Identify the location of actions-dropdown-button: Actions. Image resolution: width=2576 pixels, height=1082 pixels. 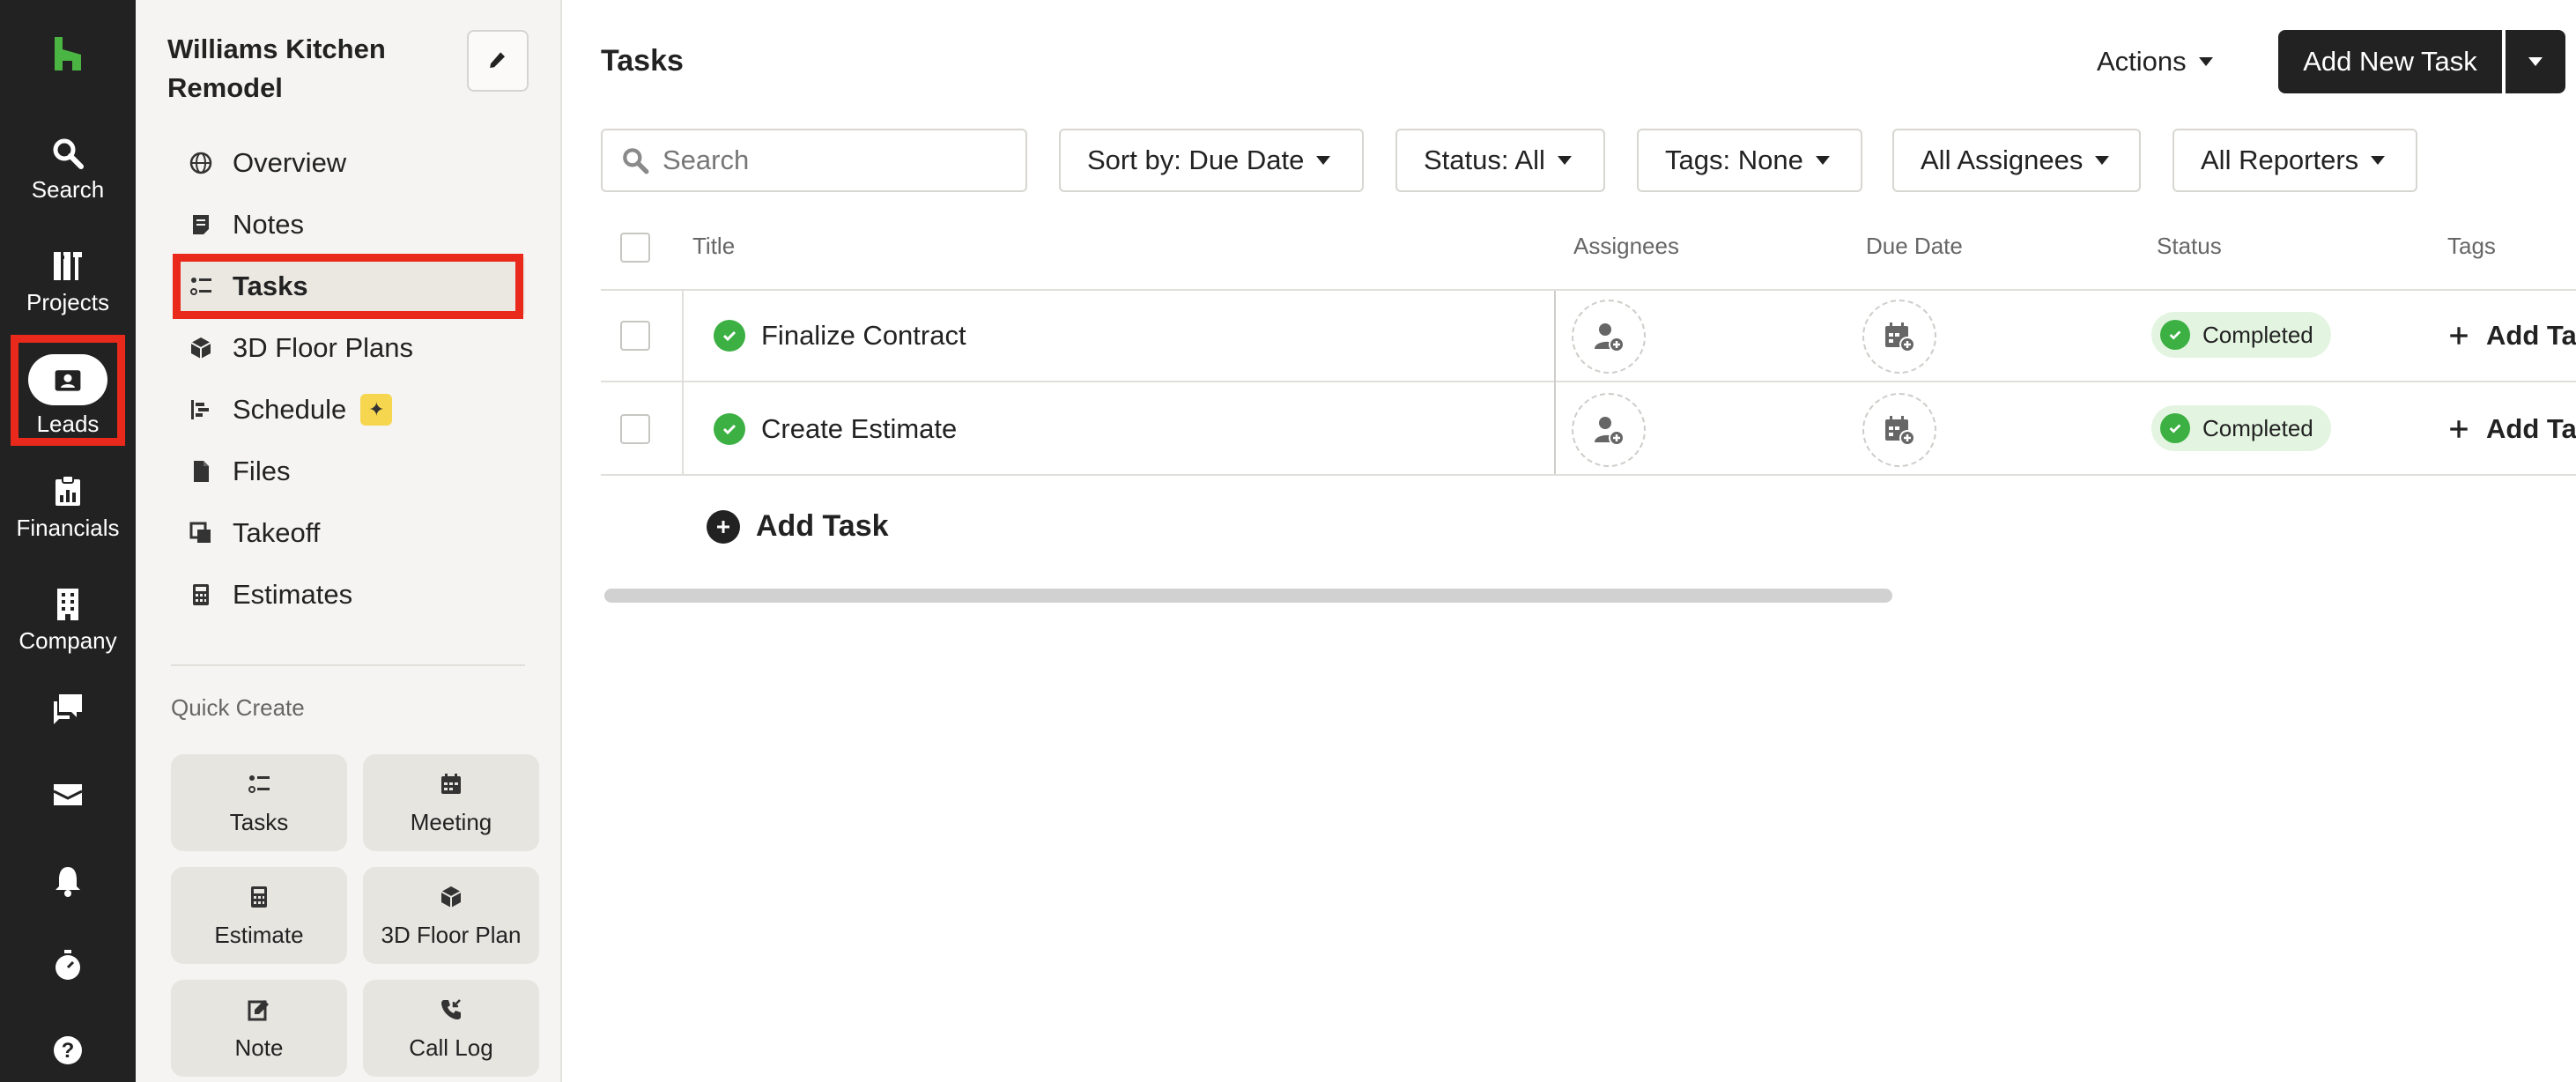
(2155, 62).